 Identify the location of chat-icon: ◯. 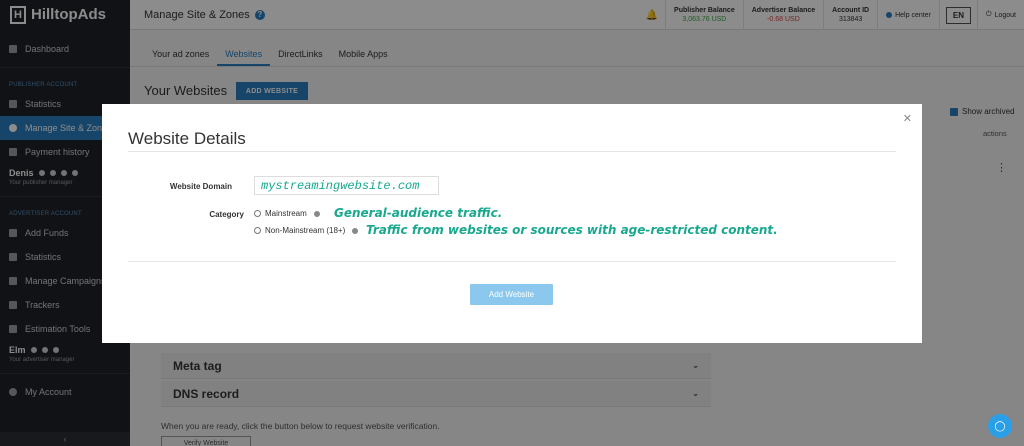
(1000, 426).